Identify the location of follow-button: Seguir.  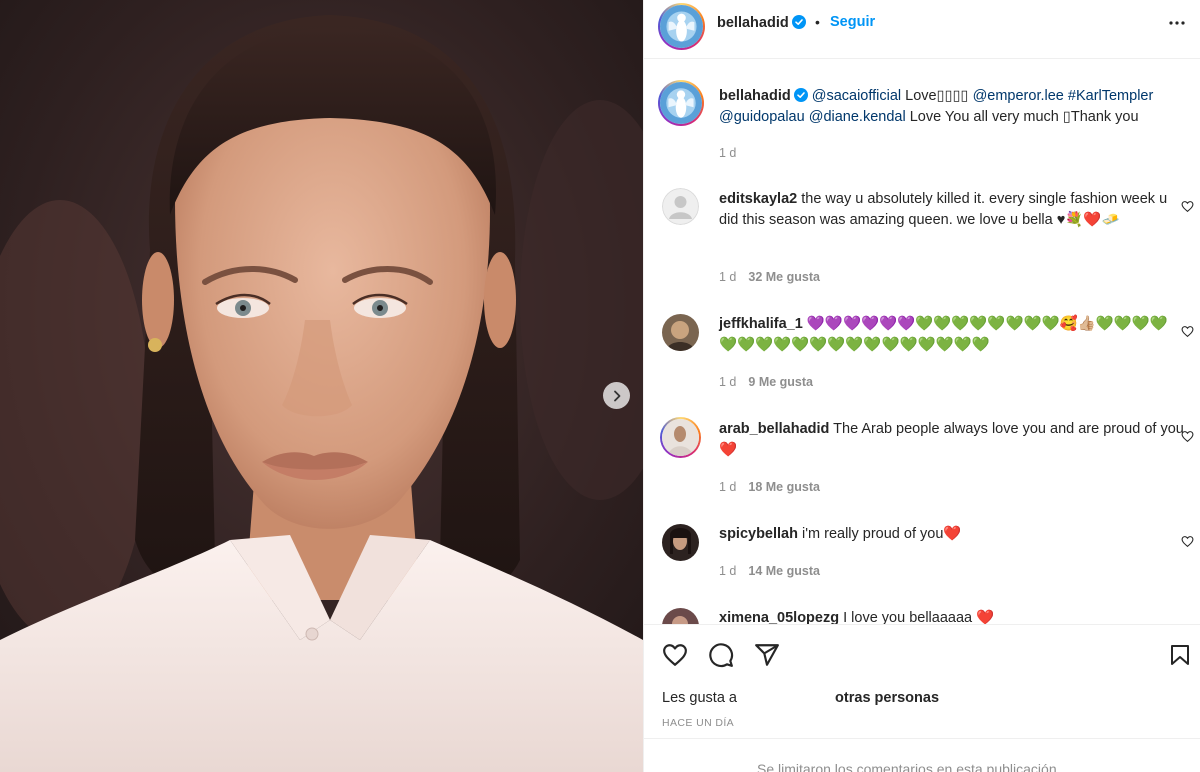
(852, 22).